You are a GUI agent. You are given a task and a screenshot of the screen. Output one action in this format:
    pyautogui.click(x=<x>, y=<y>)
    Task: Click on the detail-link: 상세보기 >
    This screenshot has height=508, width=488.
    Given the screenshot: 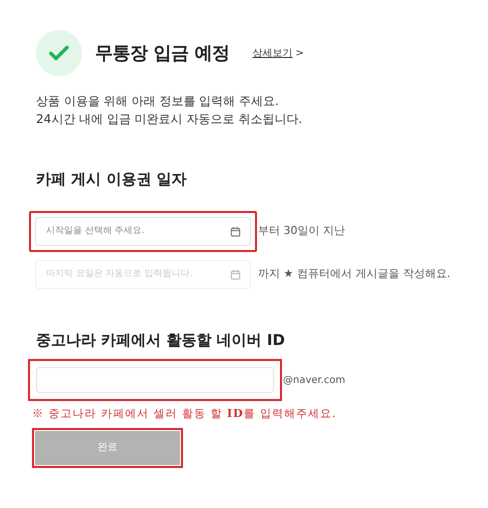 What is the action you would take?
    pyautogui.click(x=278, y=53)
    